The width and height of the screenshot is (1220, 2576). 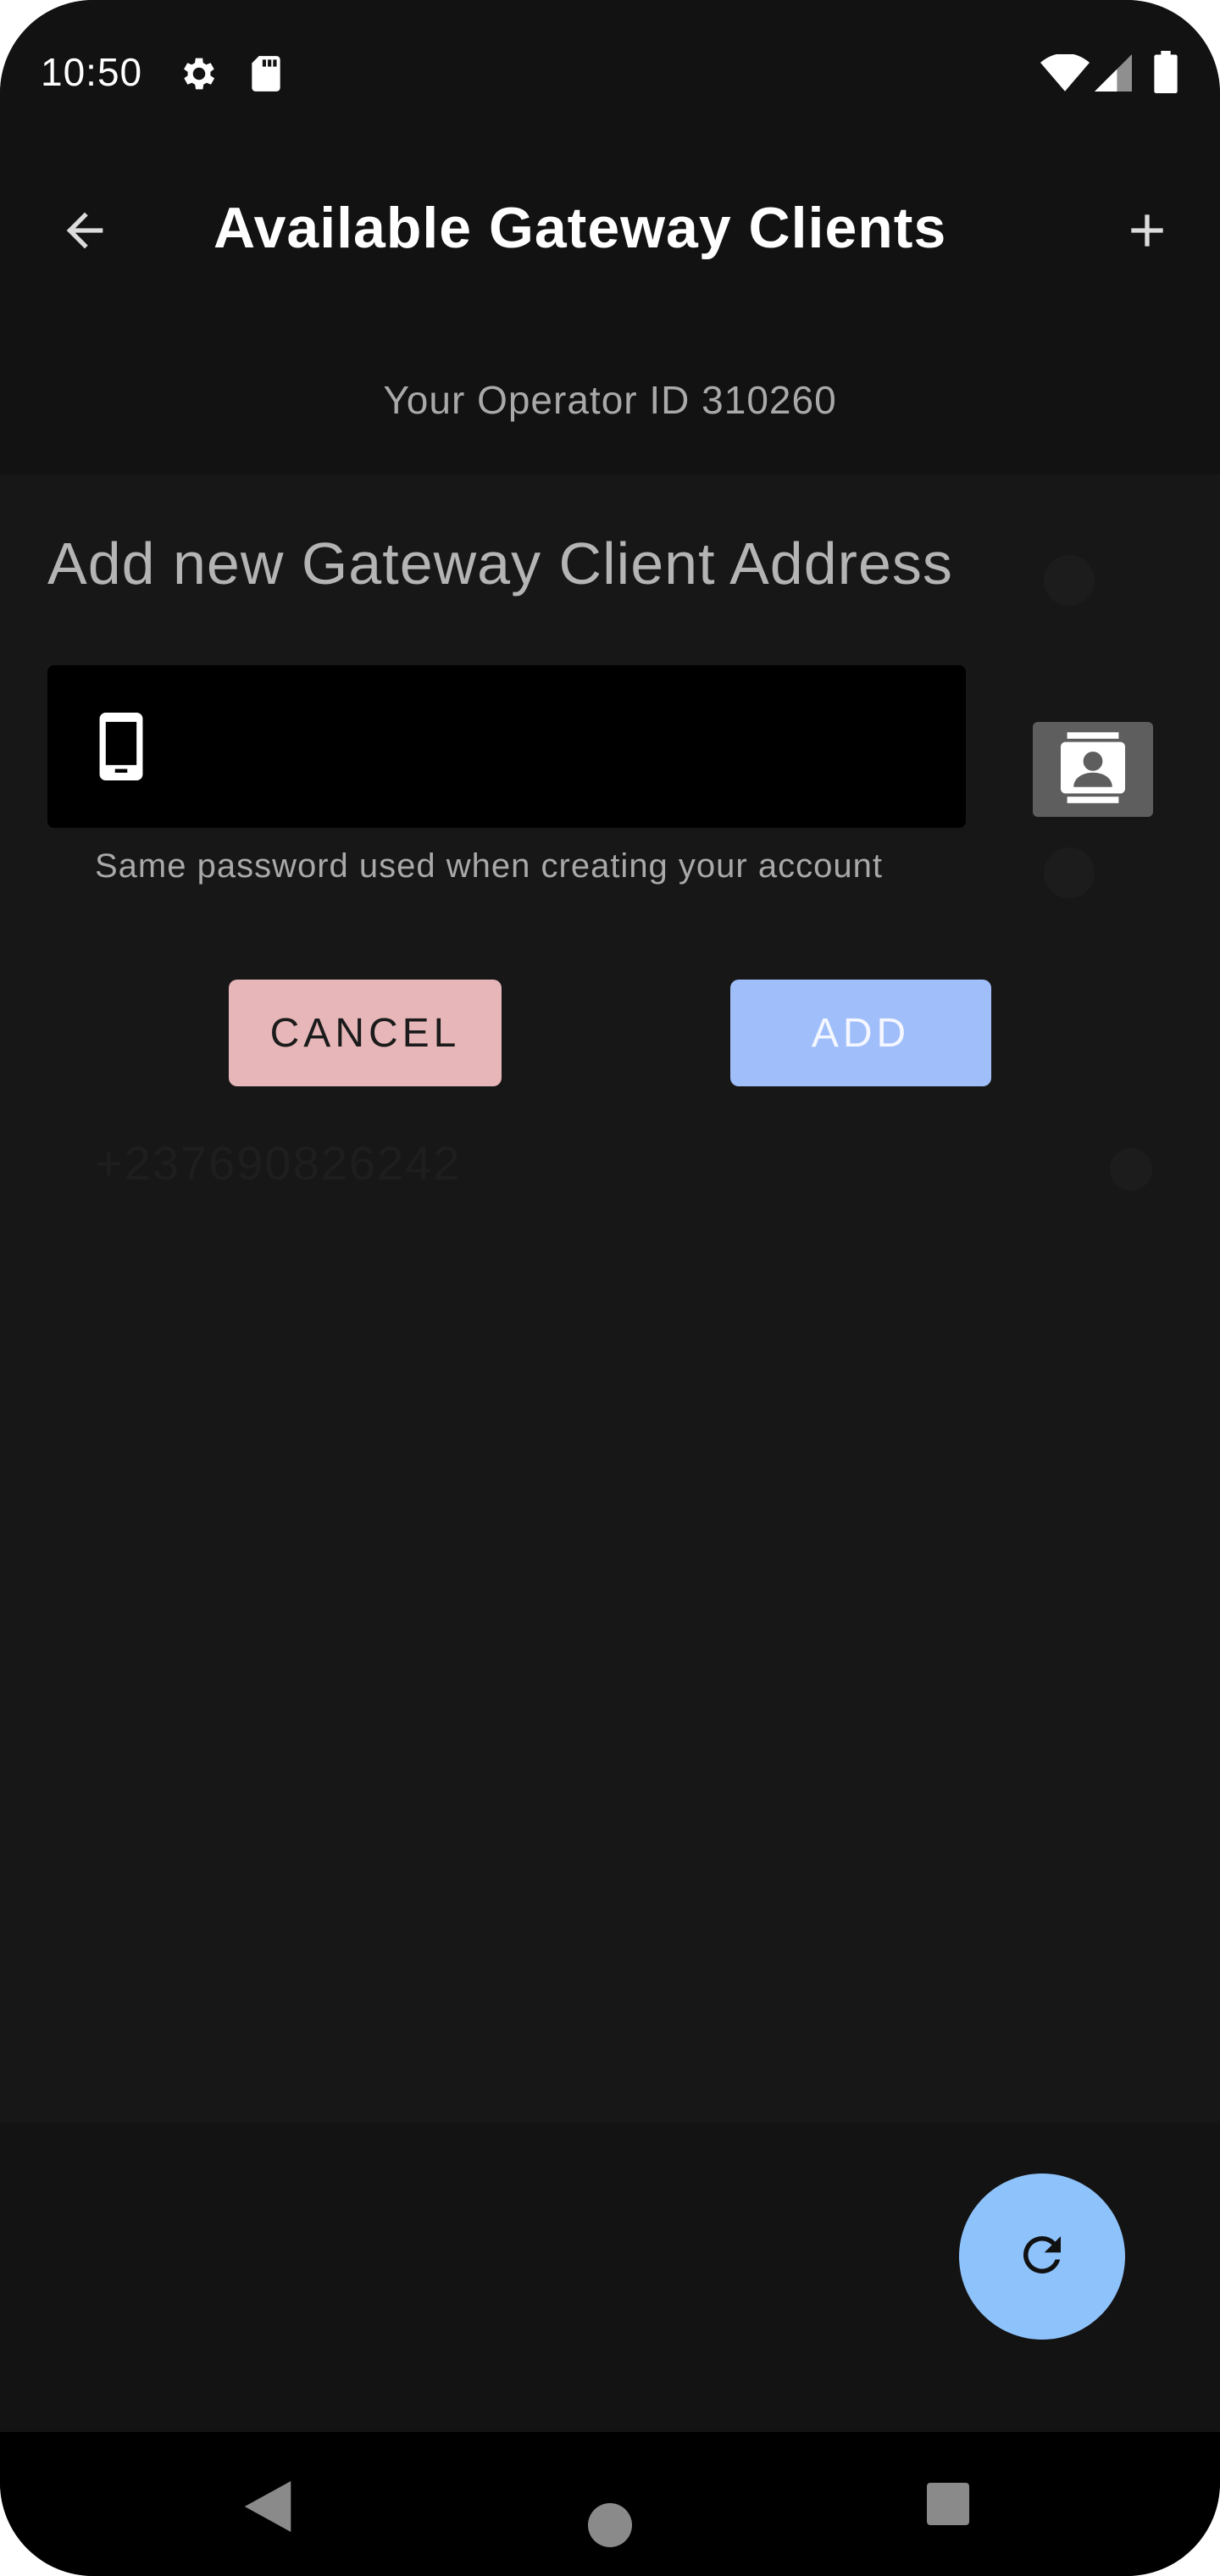 What do you see at coordinates (365, 1033) in the screenshot?
I see `cancel-button: CANCEL` at bounding box center [365, 1033].